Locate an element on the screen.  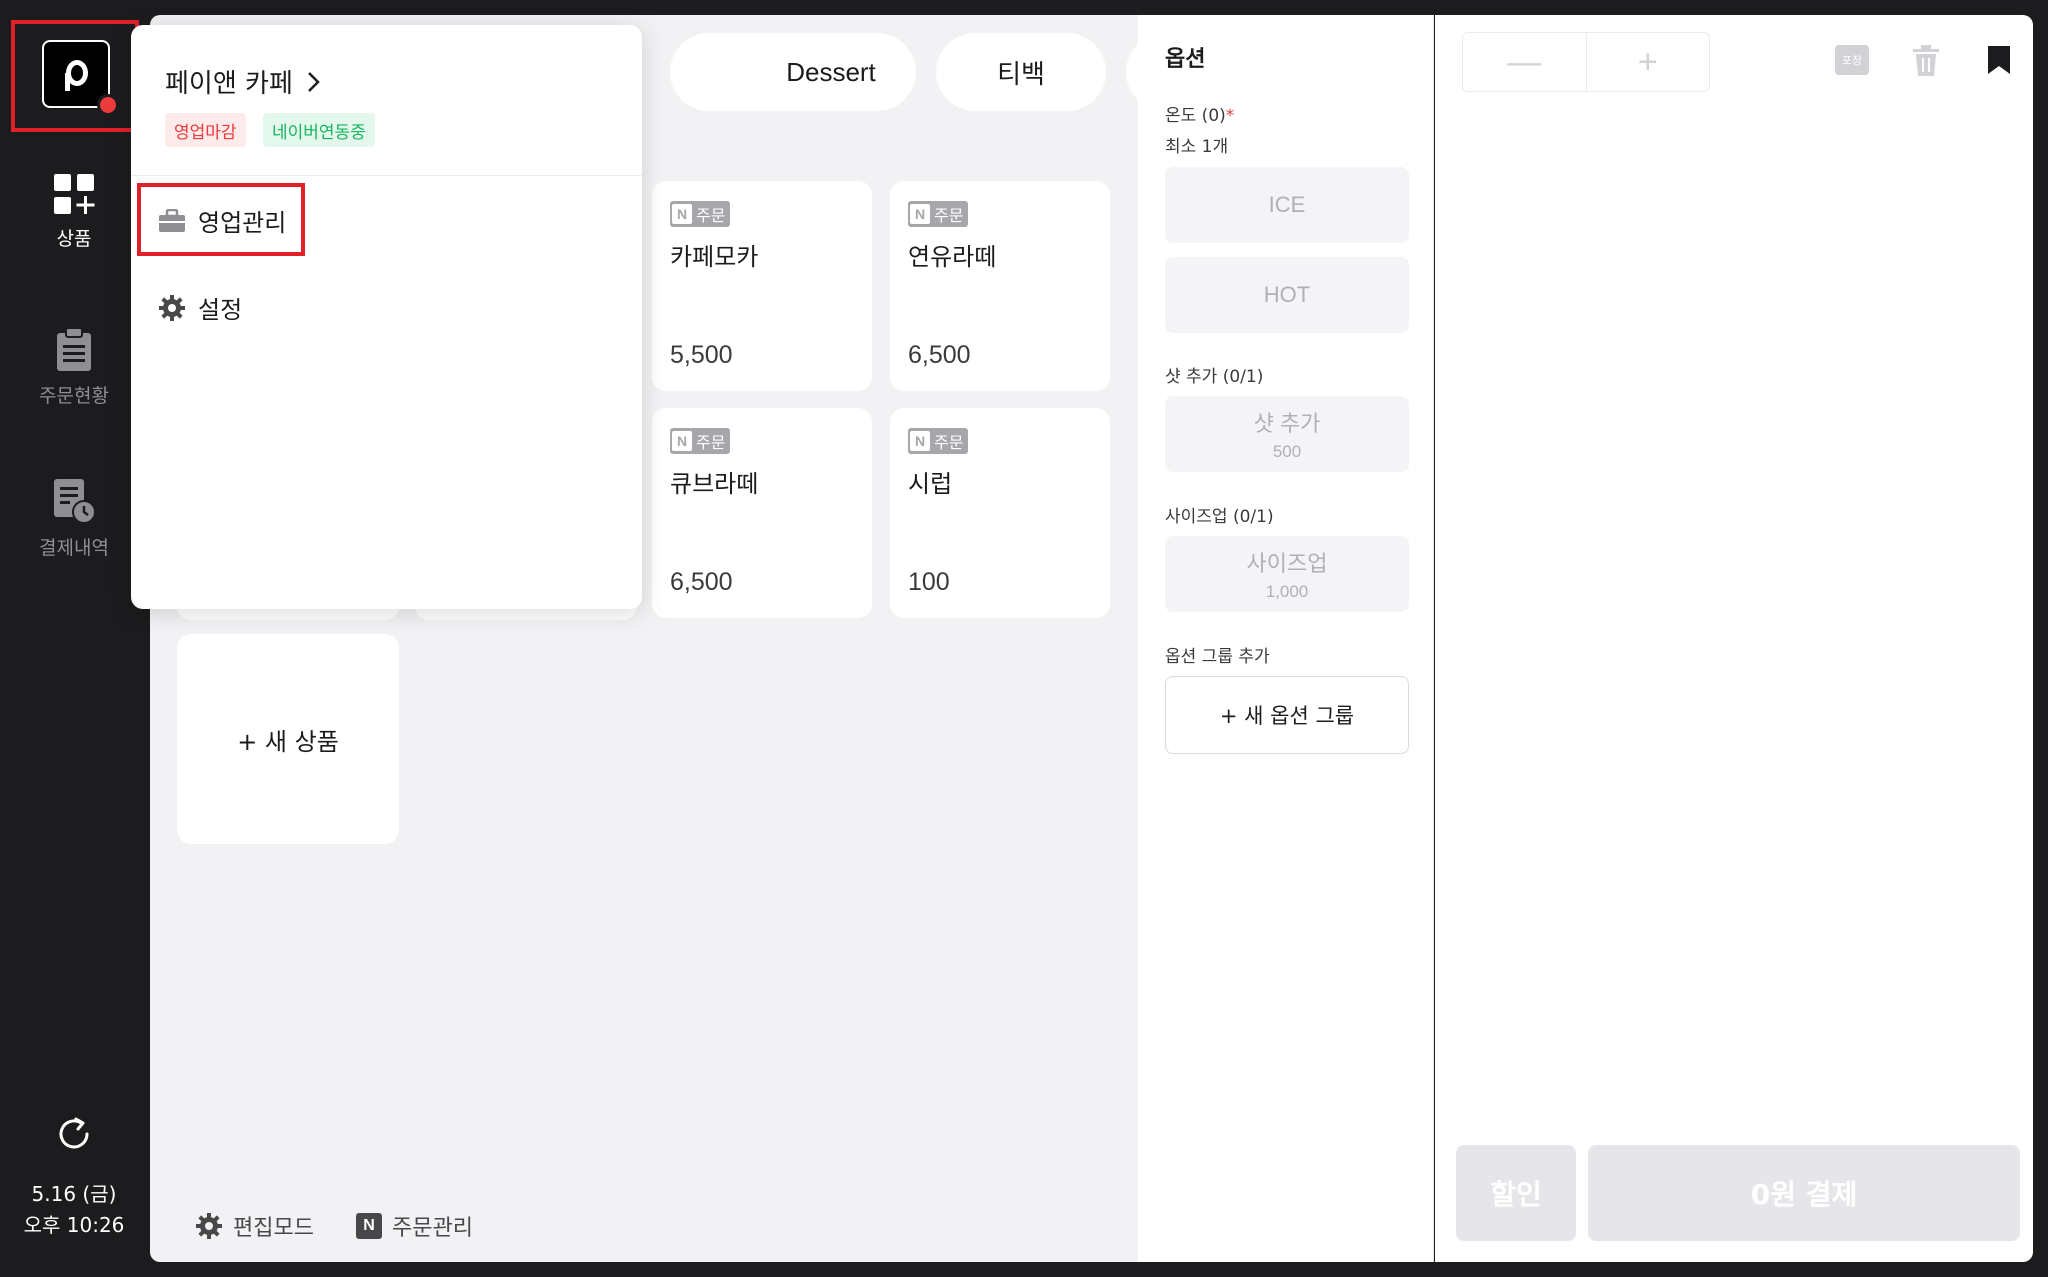
option-hot-button: HOT is located at coordinates (1287, 295).